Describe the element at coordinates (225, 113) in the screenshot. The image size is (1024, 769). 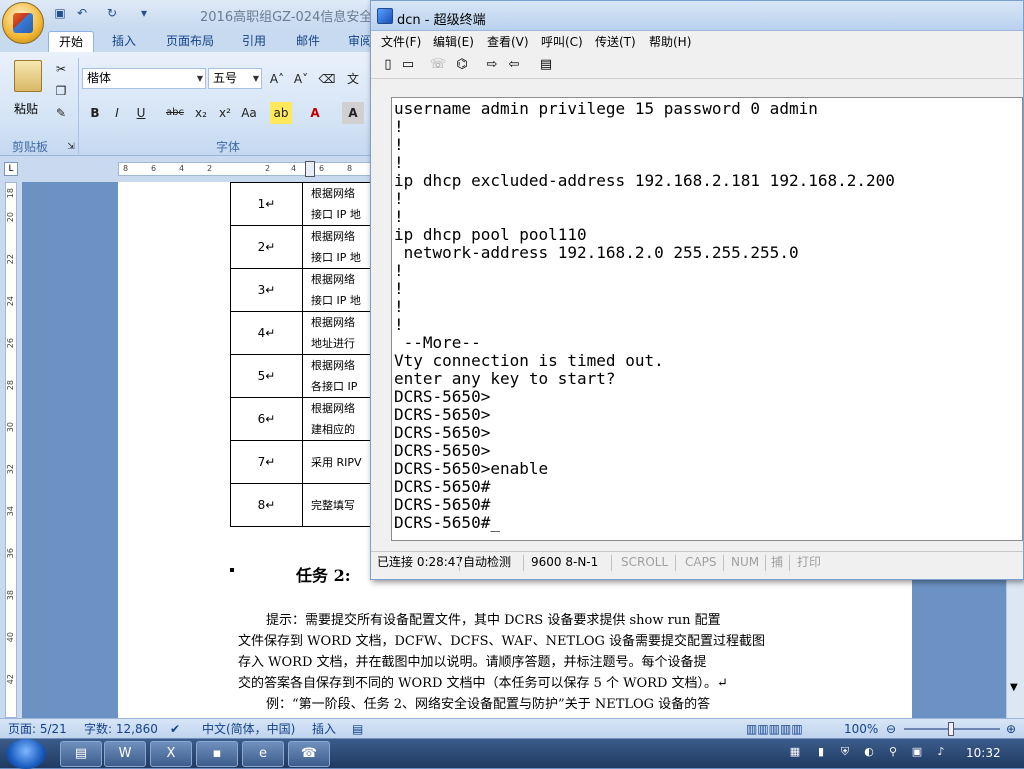
I see `superscript-icon: x²` at that location.